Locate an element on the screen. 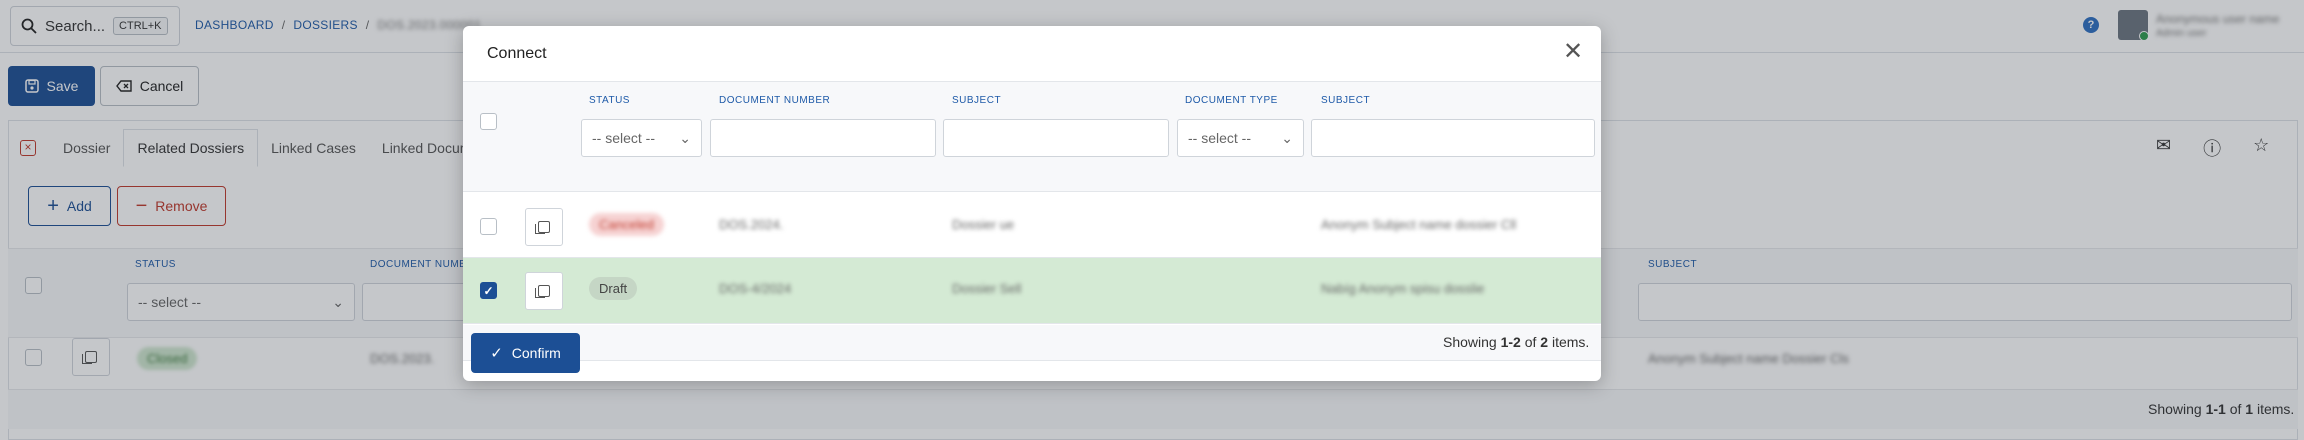 This screenshot has height=440, width=2304. column-document-type: DOCUMENT TYPE is located at coordinates (1231, 100).